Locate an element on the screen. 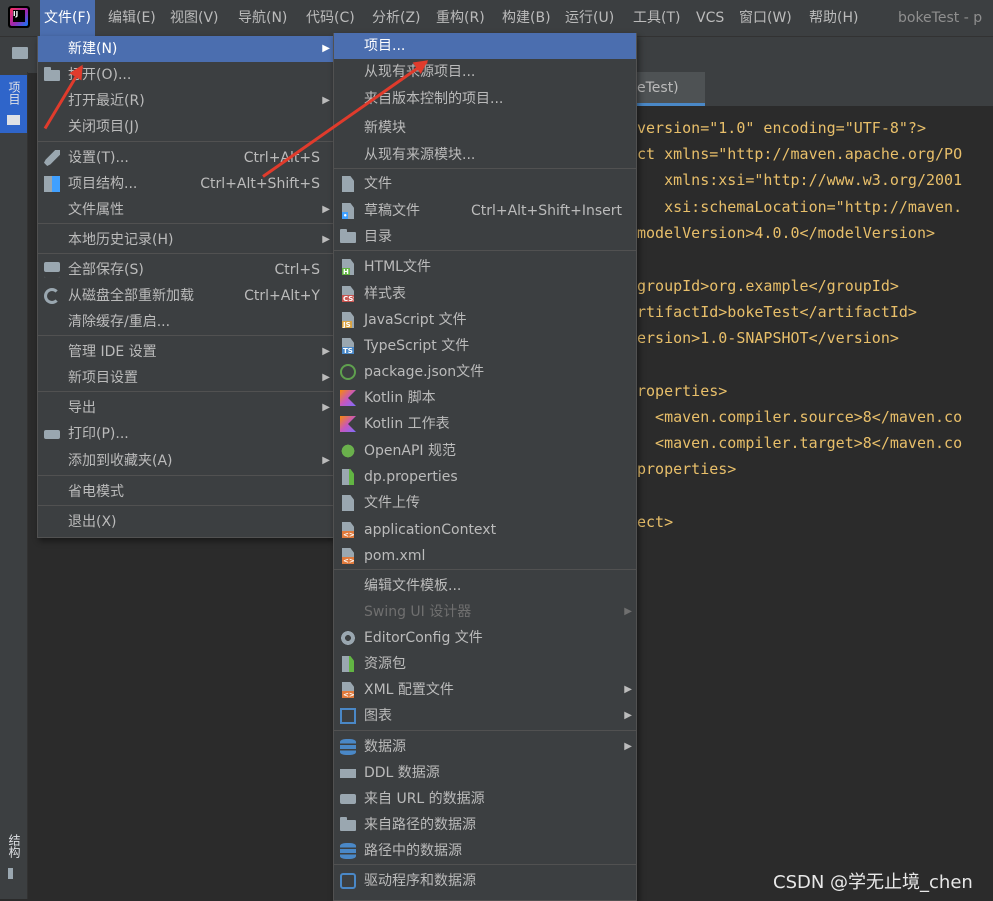  new-menu-item: Kotlin 工作表 is located at coordinates (485, 424).